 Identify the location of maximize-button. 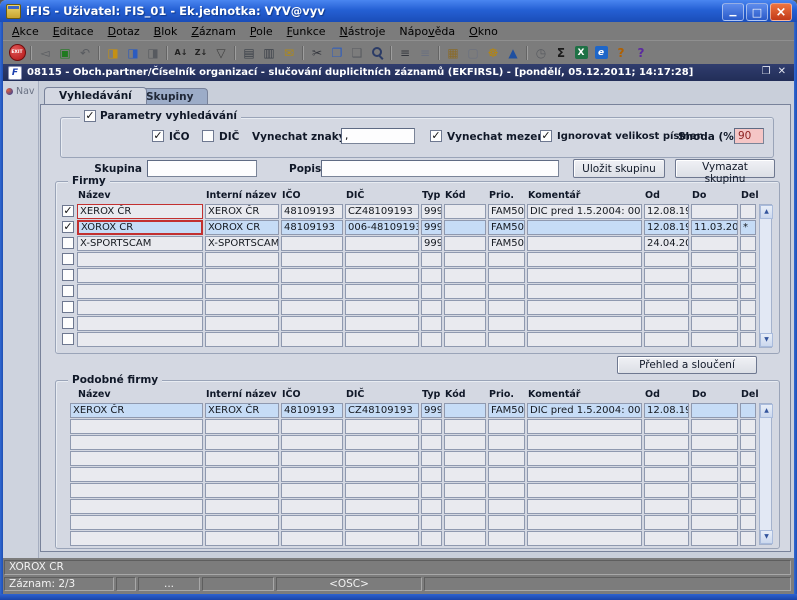
(757, 12).